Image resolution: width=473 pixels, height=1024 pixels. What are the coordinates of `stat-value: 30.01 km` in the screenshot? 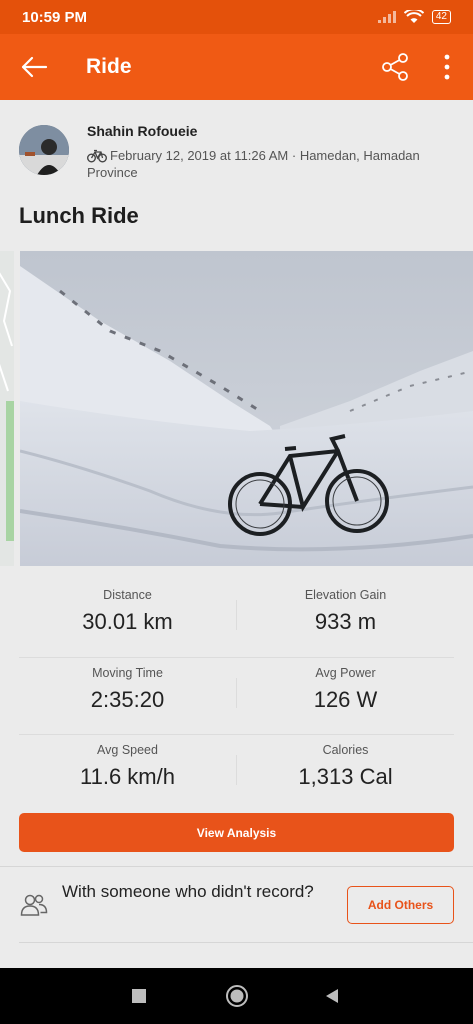 It's located at (127, 621).